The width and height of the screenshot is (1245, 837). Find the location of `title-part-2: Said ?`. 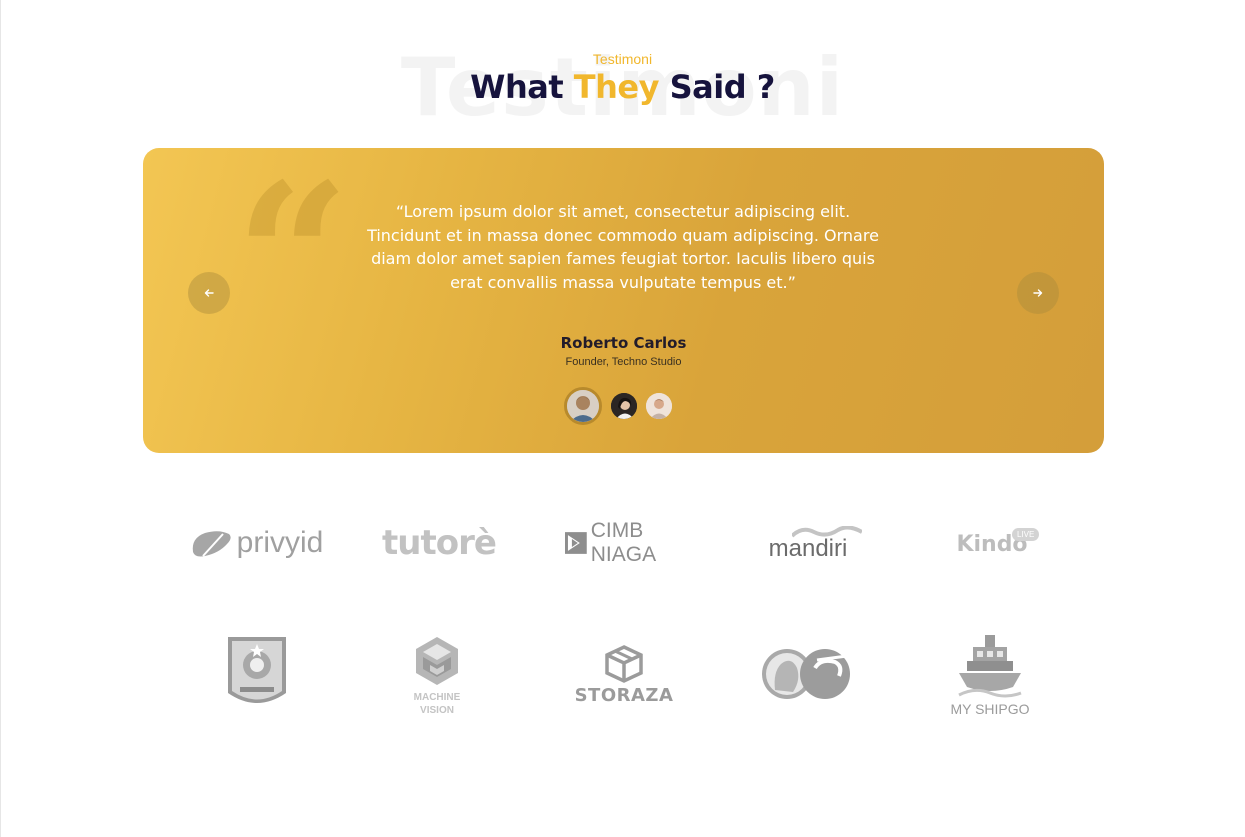

title-part-2: Said ? is located at coordinates (717, 87).